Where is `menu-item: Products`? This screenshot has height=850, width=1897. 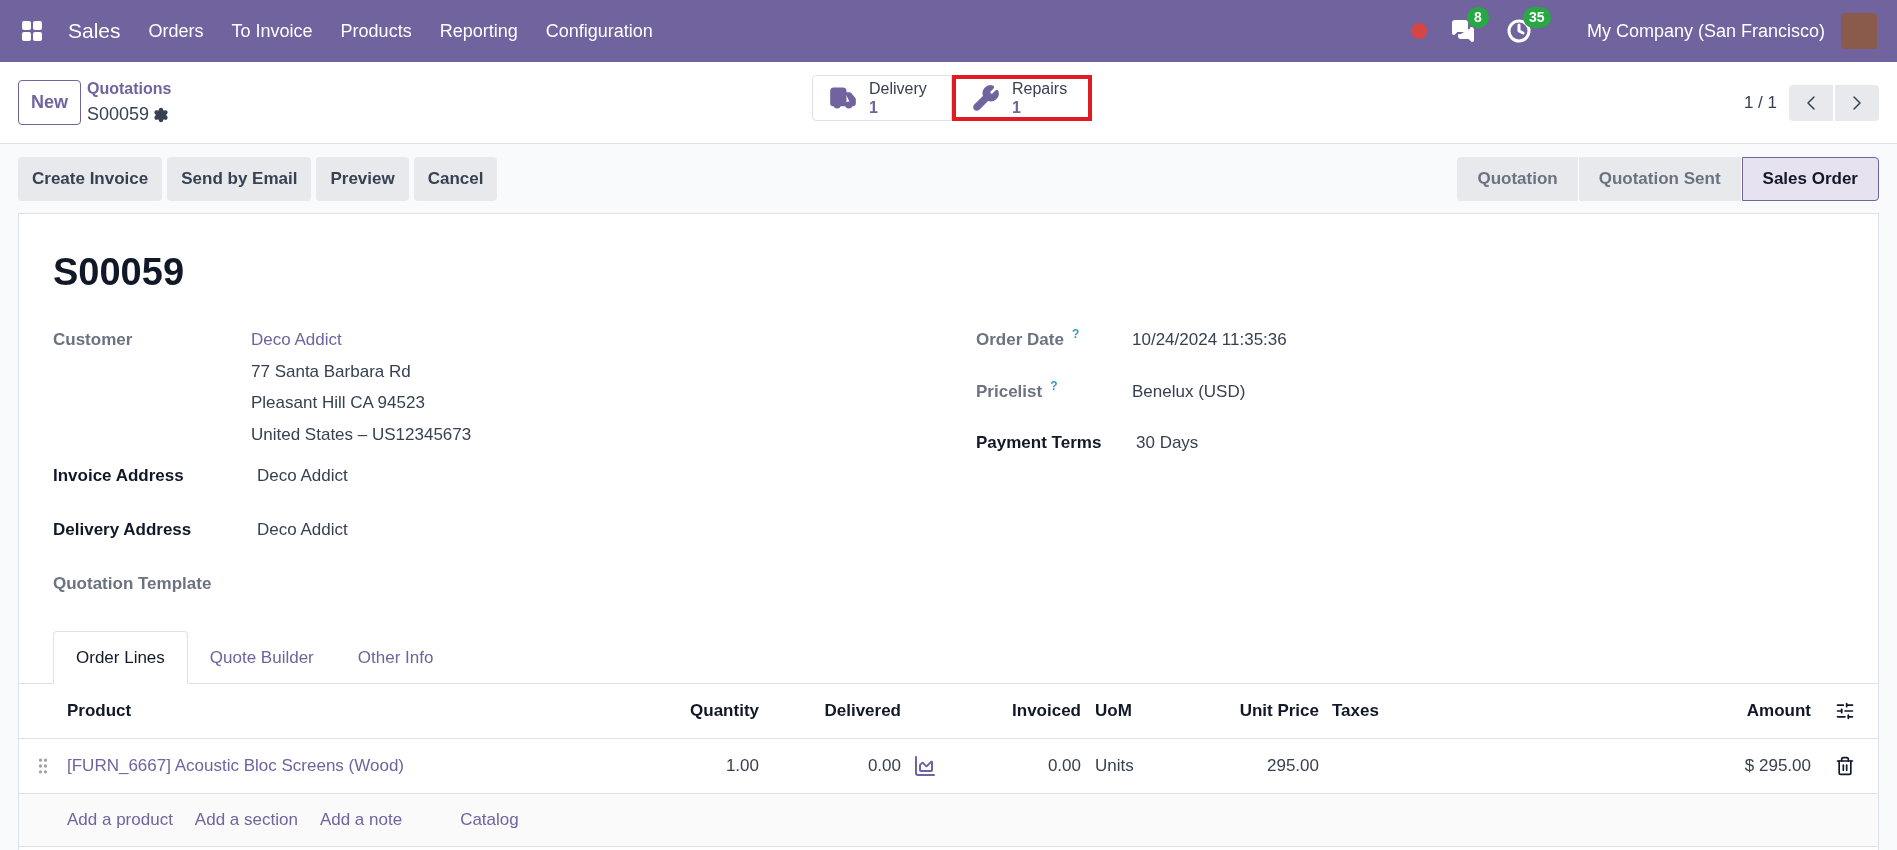 menu-item: Products is located at coordinates (376, 31).